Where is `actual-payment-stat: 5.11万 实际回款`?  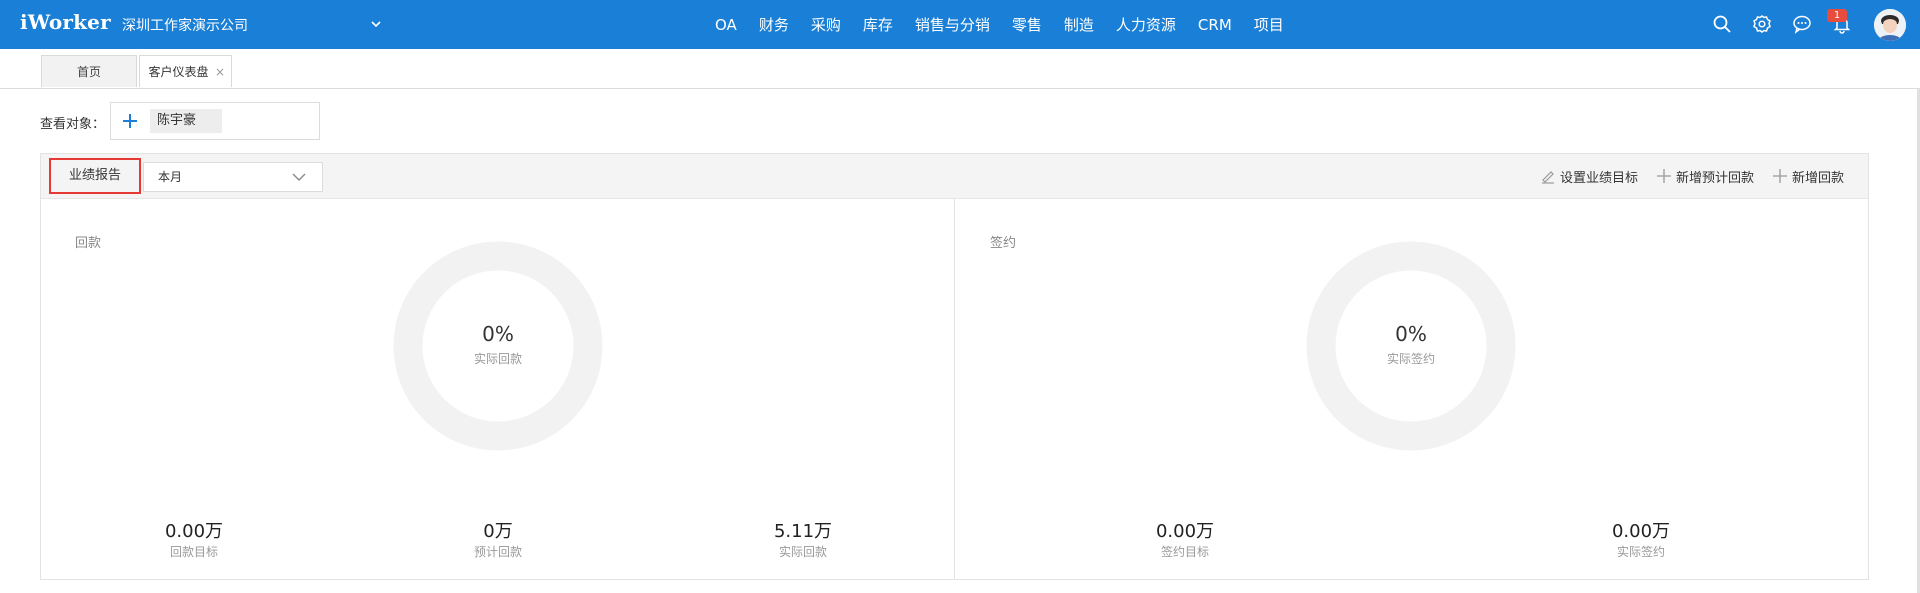
actual-payment-stat: 5.11万 实际回款 is located at coordinates (803, 541).